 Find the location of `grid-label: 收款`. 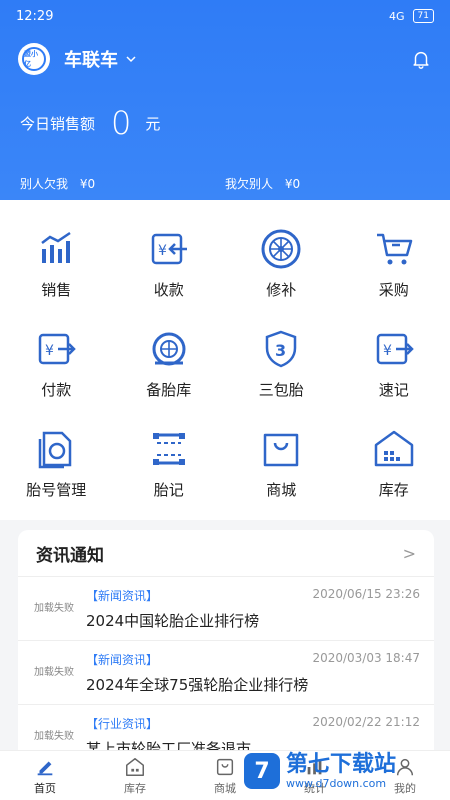

grid-label: 收款 is located at coordinates (168, 290).